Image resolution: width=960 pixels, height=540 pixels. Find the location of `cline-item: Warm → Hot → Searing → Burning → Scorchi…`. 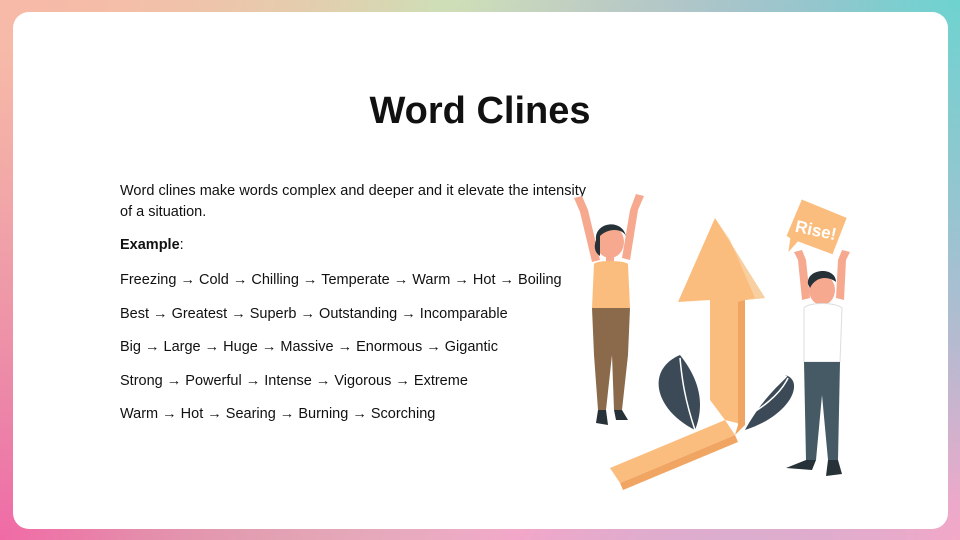

cline-item: Warm → Hot → Searing → Burning → Scorchi… is located at coordinates (278, 414).